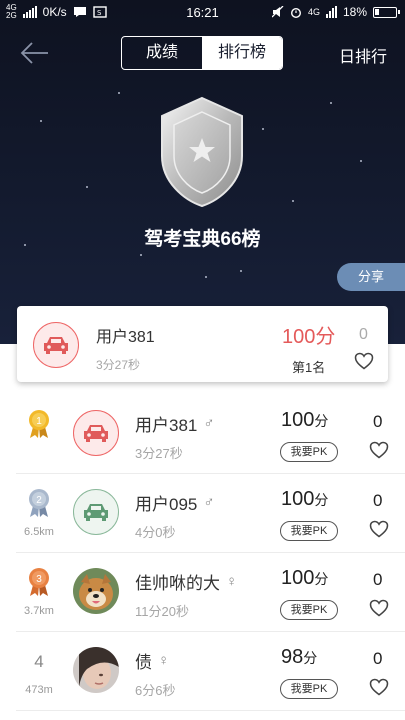 The width and height of the screenshot is (405, 720). Describe the element at coordinates (371, 277) in the screenshot. I see `share-button: 分享` at that location.